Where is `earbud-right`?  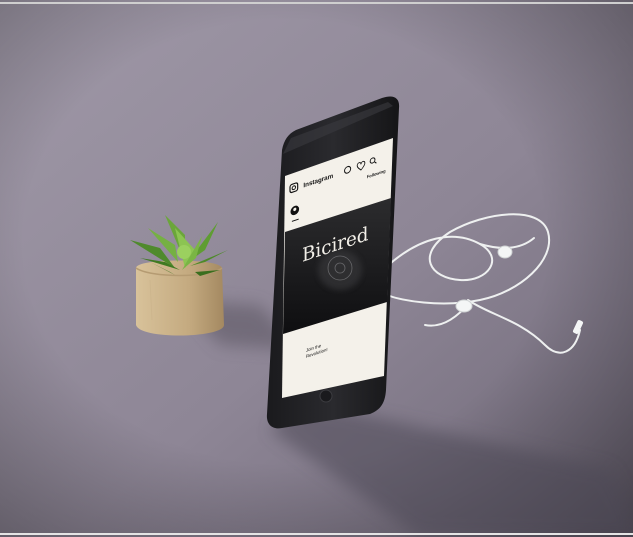 earbud-right is located at coordinates (505, 252).